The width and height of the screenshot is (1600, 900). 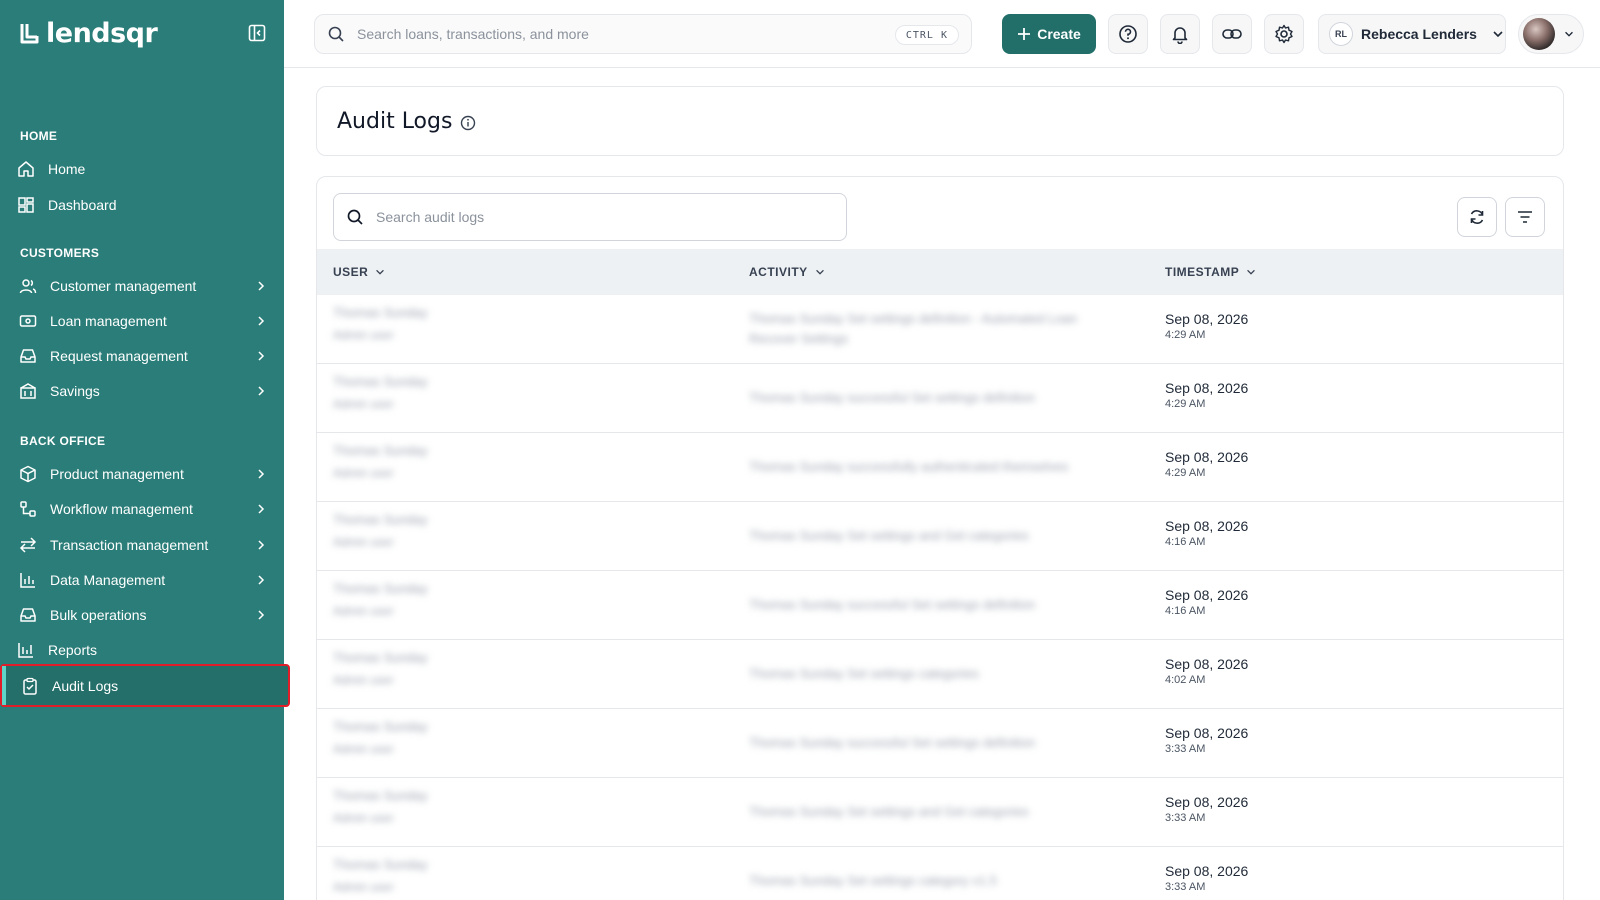 What do you see at coordinates (142, 321) in the screenshot?
I see `sidebar-item-loan-management: Loan management` at bounding box center [142, 321].